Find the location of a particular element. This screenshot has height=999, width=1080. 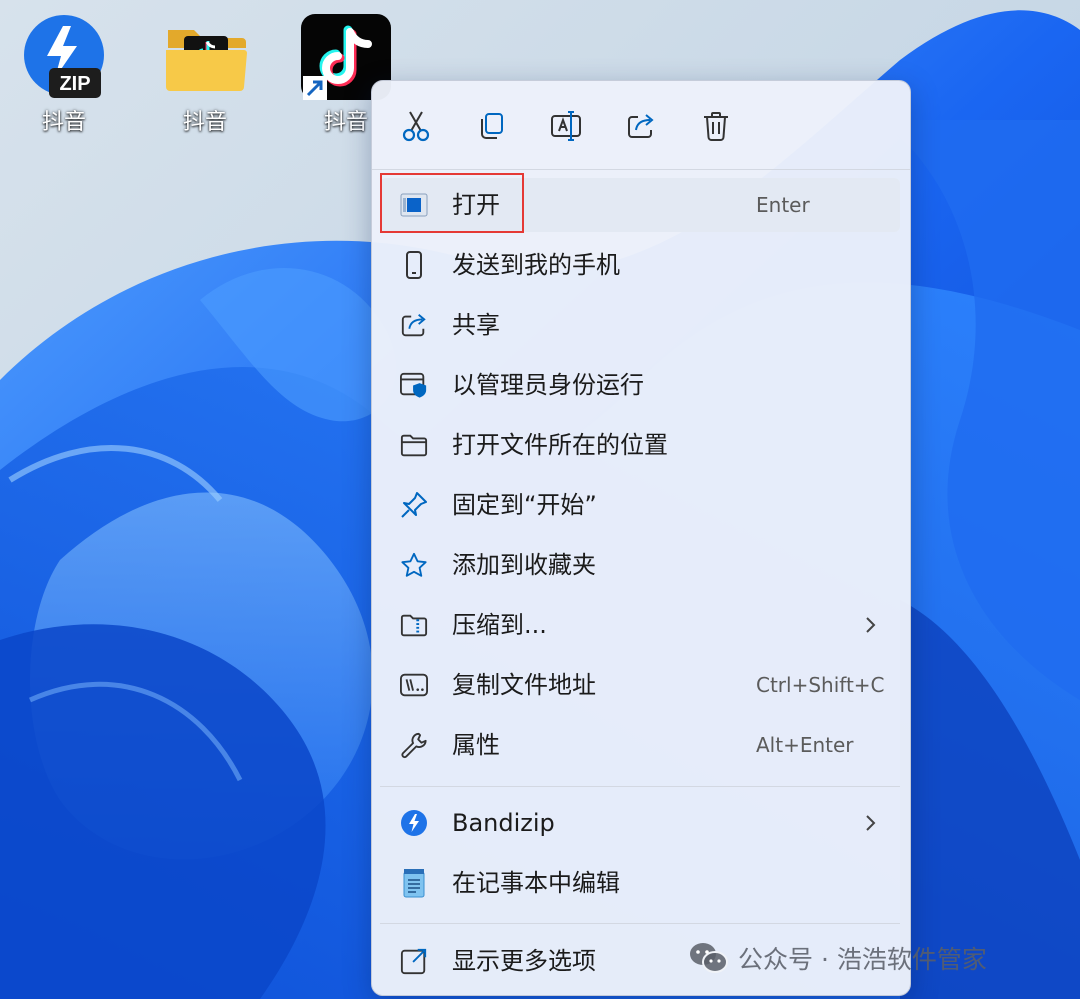

zip-folder-icon is located at coordinates (414, 625).